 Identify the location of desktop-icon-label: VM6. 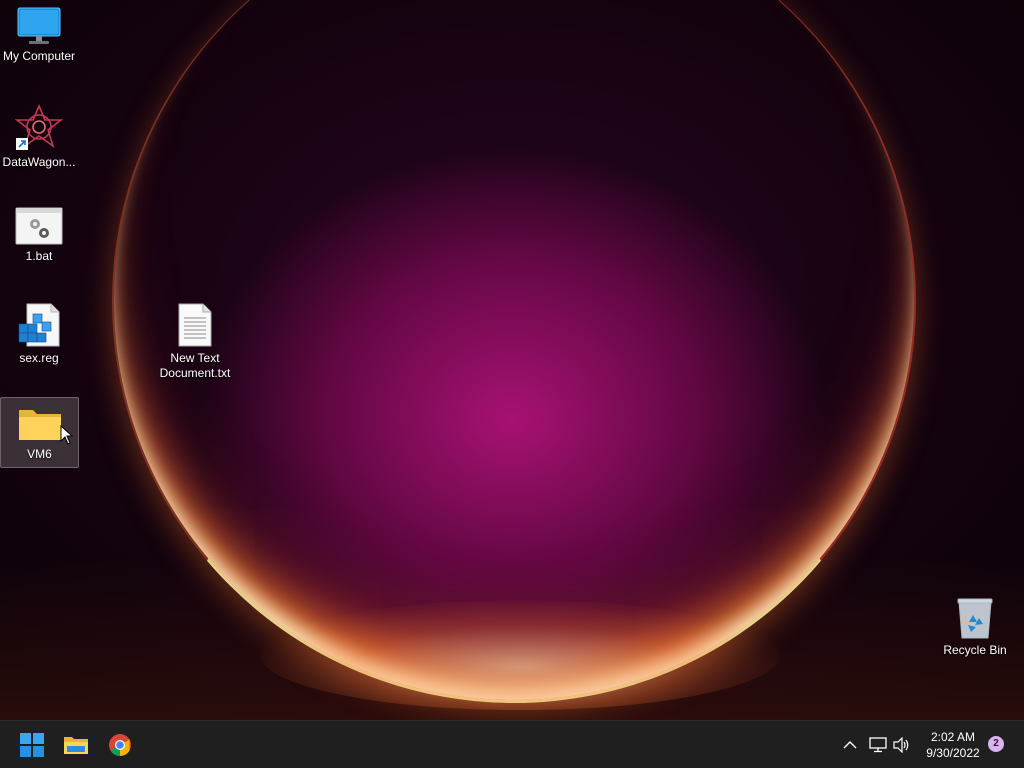
(39, 454).